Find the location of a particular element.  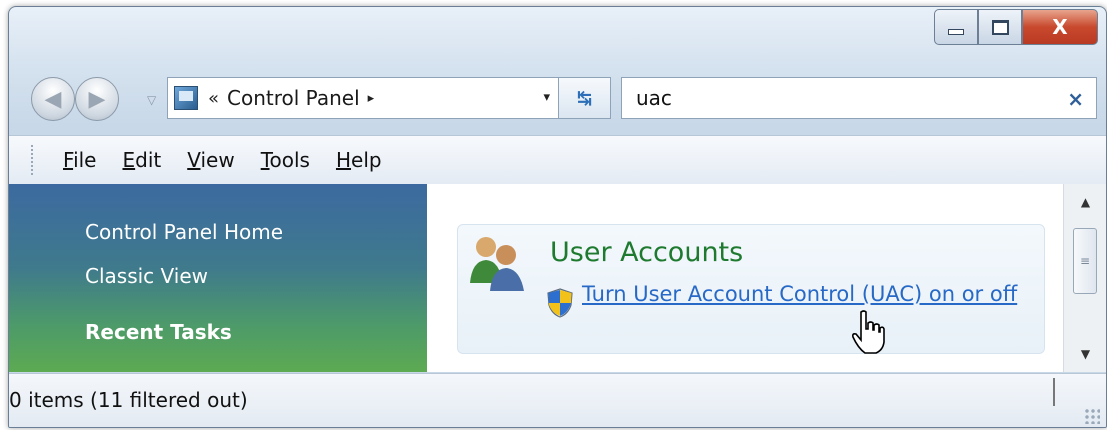

control-panel-icon is located at coordinates (186, 98).